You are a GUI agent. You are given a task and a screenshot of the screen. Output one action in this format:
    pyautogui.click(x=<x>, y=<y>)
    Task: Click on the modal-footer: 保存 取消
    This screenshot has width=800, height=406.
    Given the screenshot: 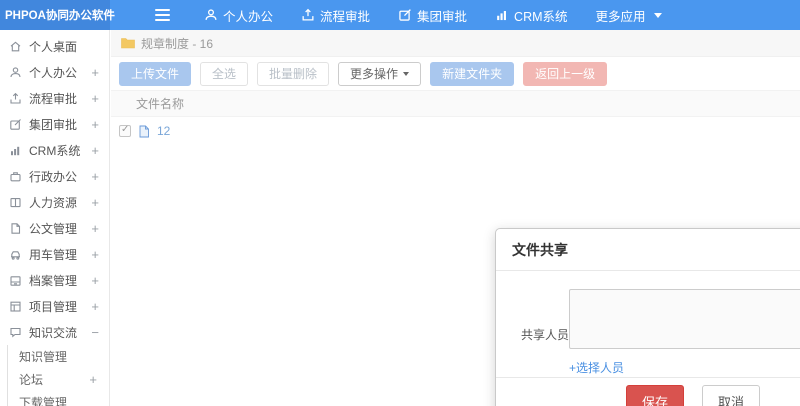 What is the action you would take?
    pyautogui.click(x=648, y=391)
    